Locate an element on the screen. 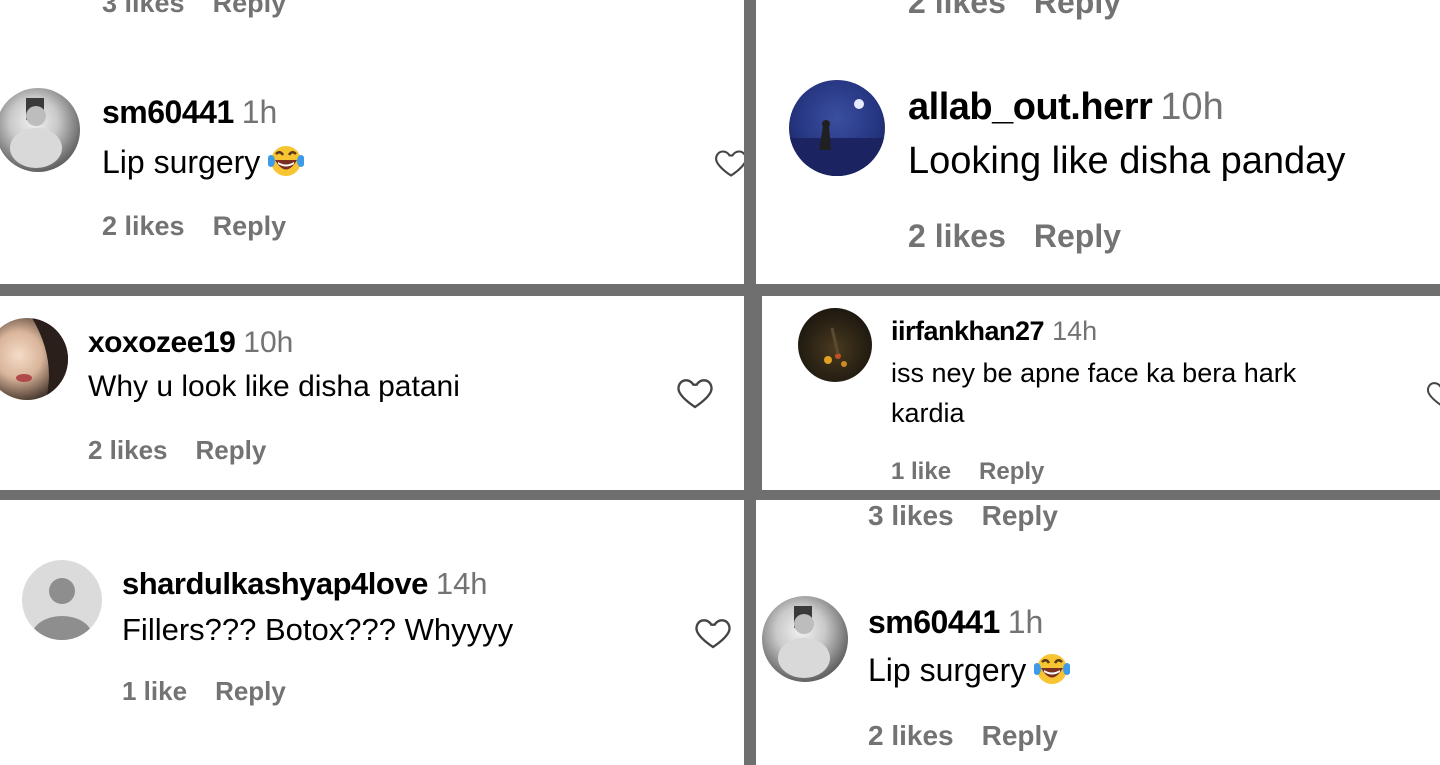 This screenshot has height=765, width=1440. comment-header: allab_out.herr 10h is located at coordinates (1066, 107).